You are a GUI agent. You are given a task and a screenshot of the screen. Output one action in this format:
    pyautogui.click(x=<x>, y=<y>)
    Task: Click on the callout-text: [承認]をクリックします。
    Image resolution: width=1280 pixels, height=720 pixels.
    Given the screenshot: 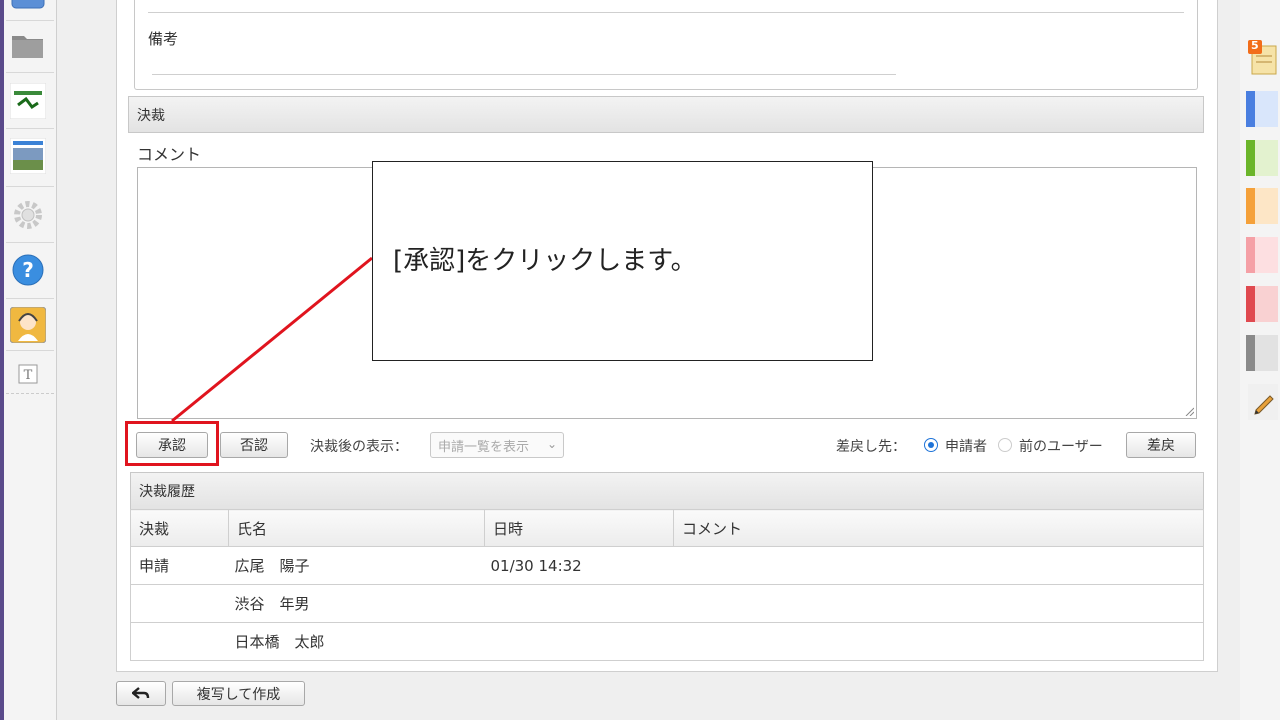 What is the action you would take?
    pyautogui.click(x=545, y=261)
    